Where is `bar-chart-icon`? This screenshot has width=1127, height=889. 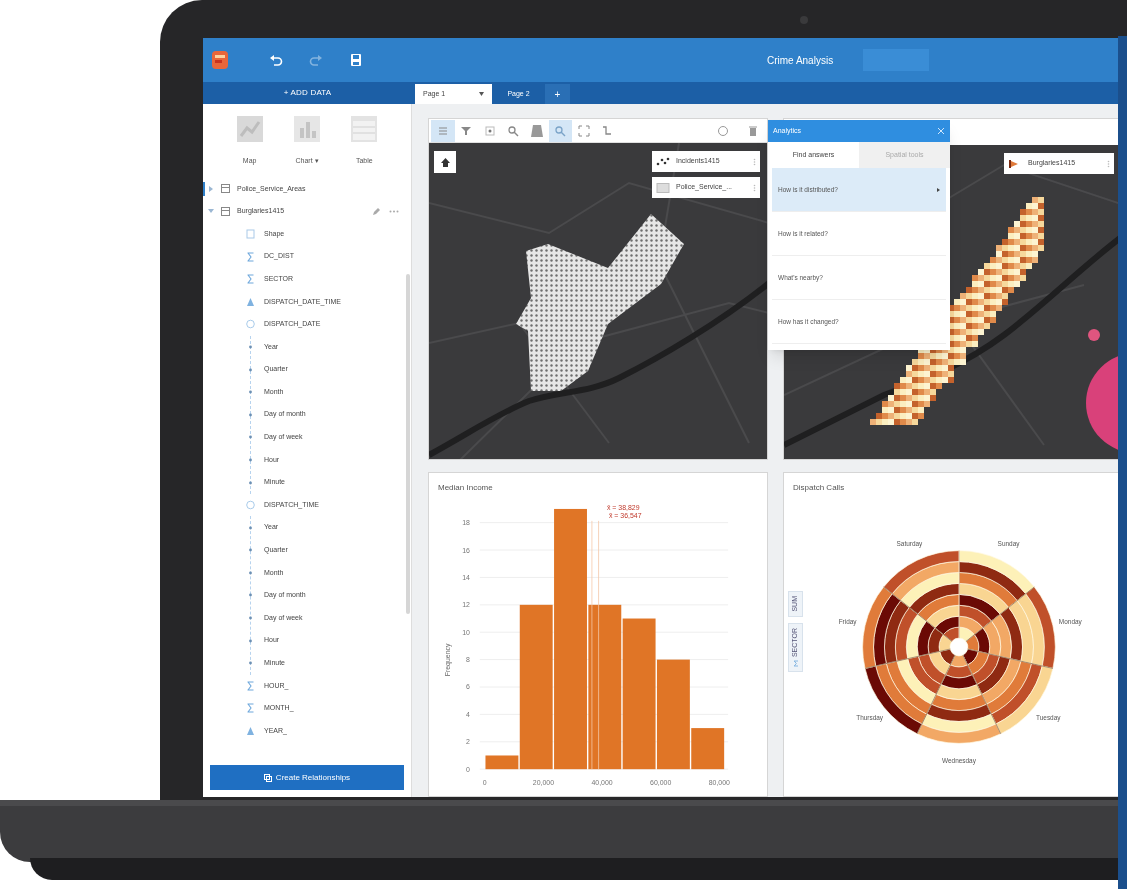 bar-chart-icon is located at coordinates (307, 129).